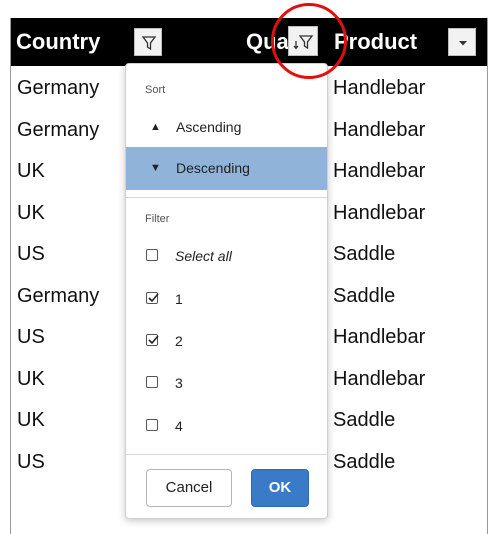 This screenshot has width=498, height=534. I want to click on filter-section-title: Filter, so click(157, 219).